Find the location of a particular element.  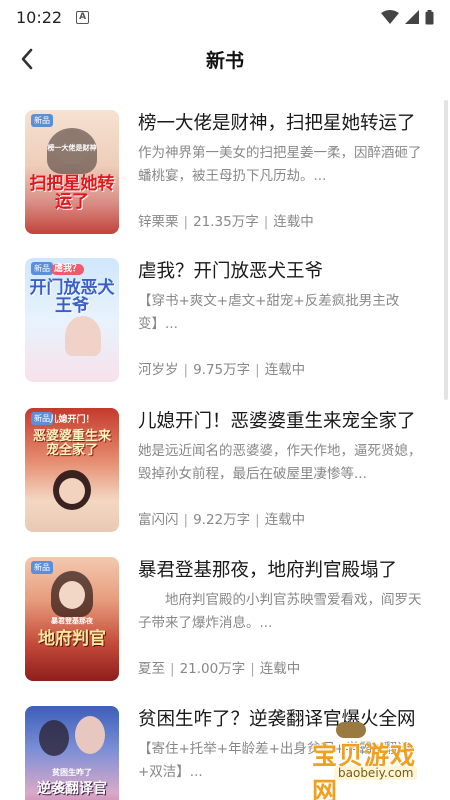

cover-subtitle: 贫困生咋了 is located at coordinates (72, 772).